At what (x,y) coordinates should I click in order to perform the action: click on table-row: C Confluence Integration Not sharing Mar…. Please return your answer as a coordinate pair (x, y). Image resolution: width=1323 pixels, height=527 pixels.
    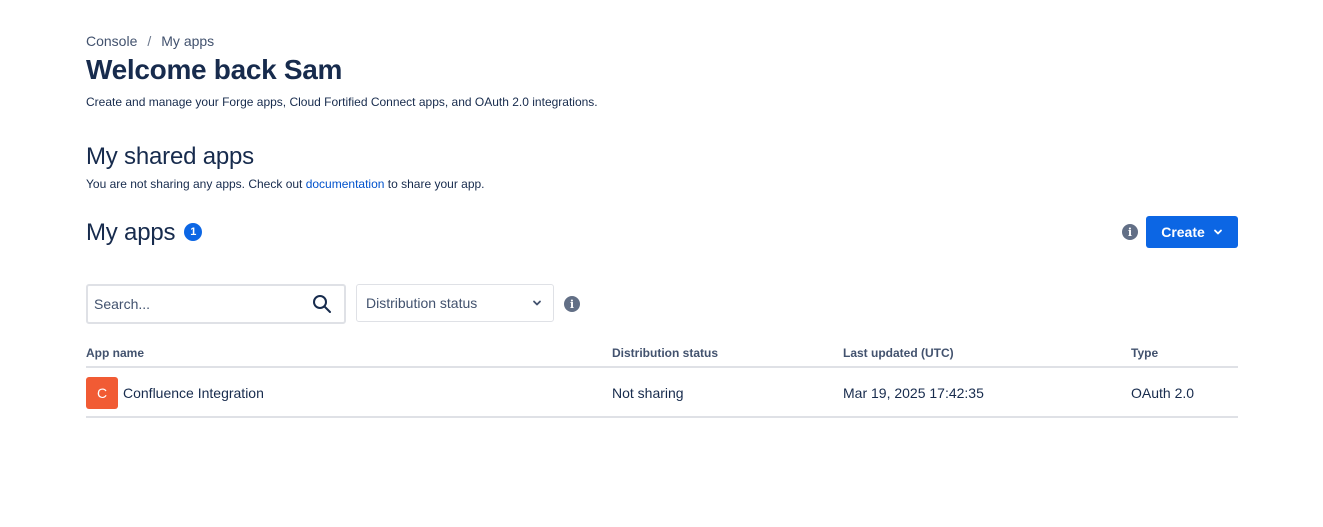
    Looking at the image, I should click on (662, 393).